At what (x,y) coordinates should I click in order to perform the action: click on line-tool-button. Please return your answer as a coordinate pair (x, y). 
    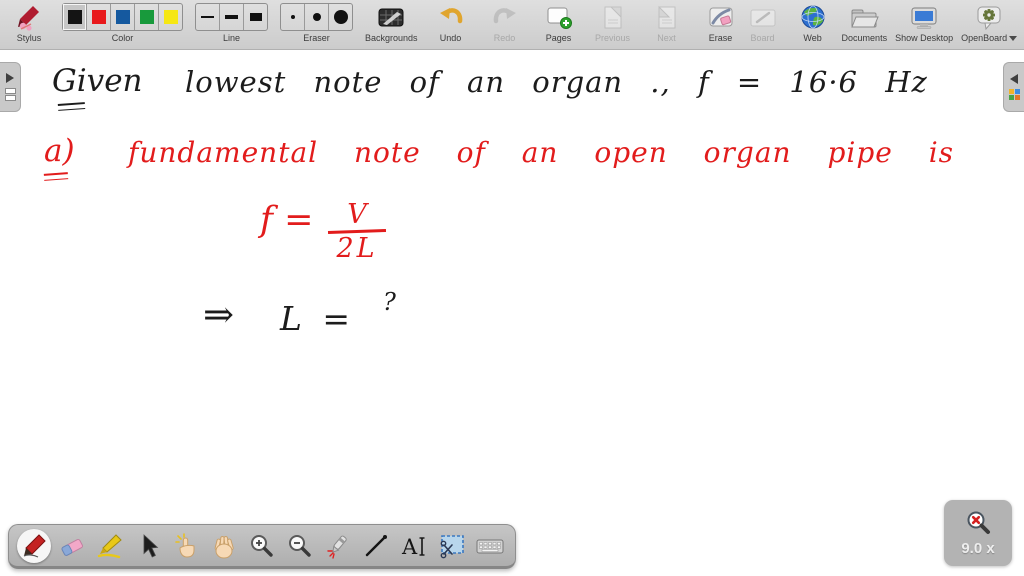
    Looking at the image, I should click on (376, 546).